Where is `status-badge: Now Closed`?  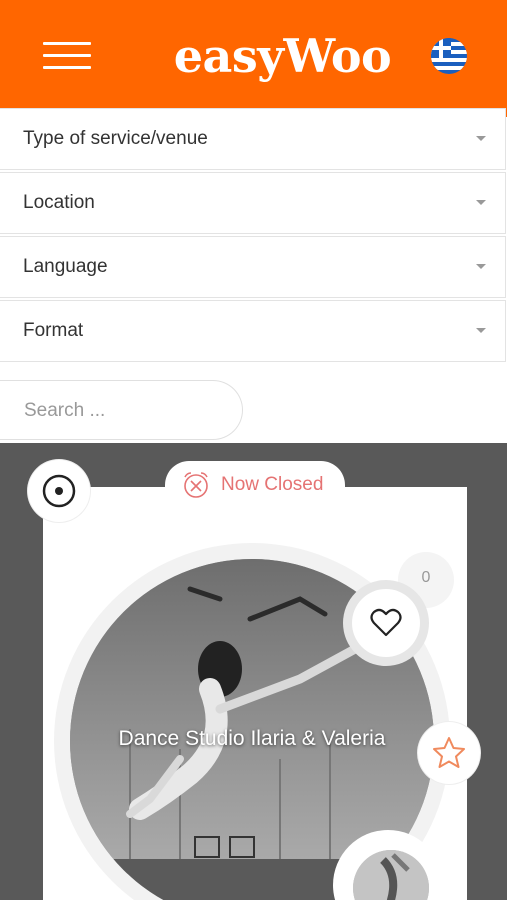
status-badge: Now Closed is located at coordinates (255, 485).